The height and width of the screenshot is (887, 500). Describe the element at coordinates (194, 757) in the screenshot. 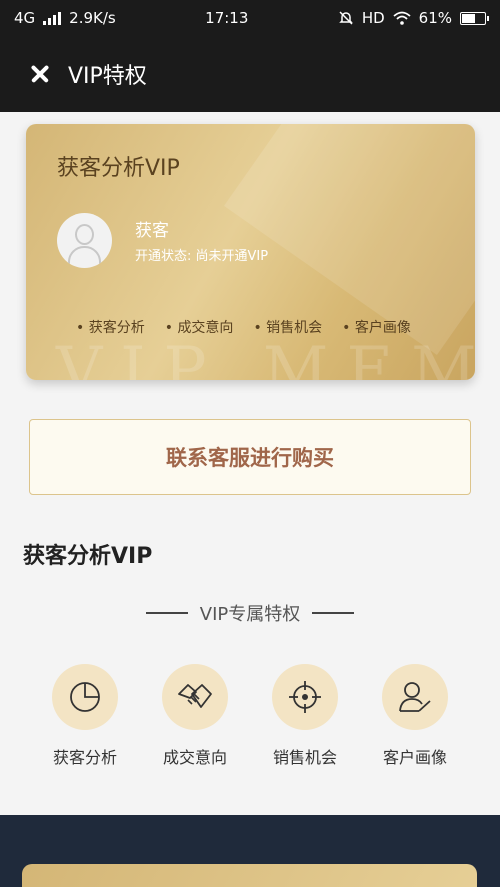

I see `privilege-label: 成交意向` at that location.